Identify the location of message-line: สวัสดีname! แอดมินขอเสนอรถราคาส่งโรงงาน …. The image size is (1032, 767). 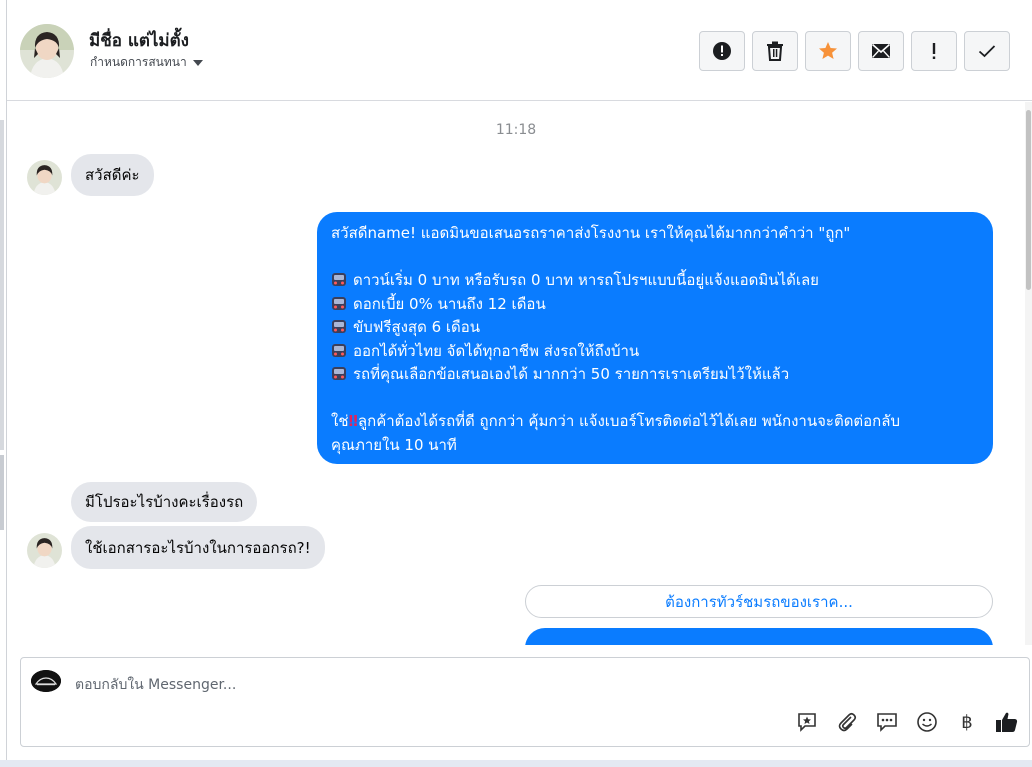
(591, 233).